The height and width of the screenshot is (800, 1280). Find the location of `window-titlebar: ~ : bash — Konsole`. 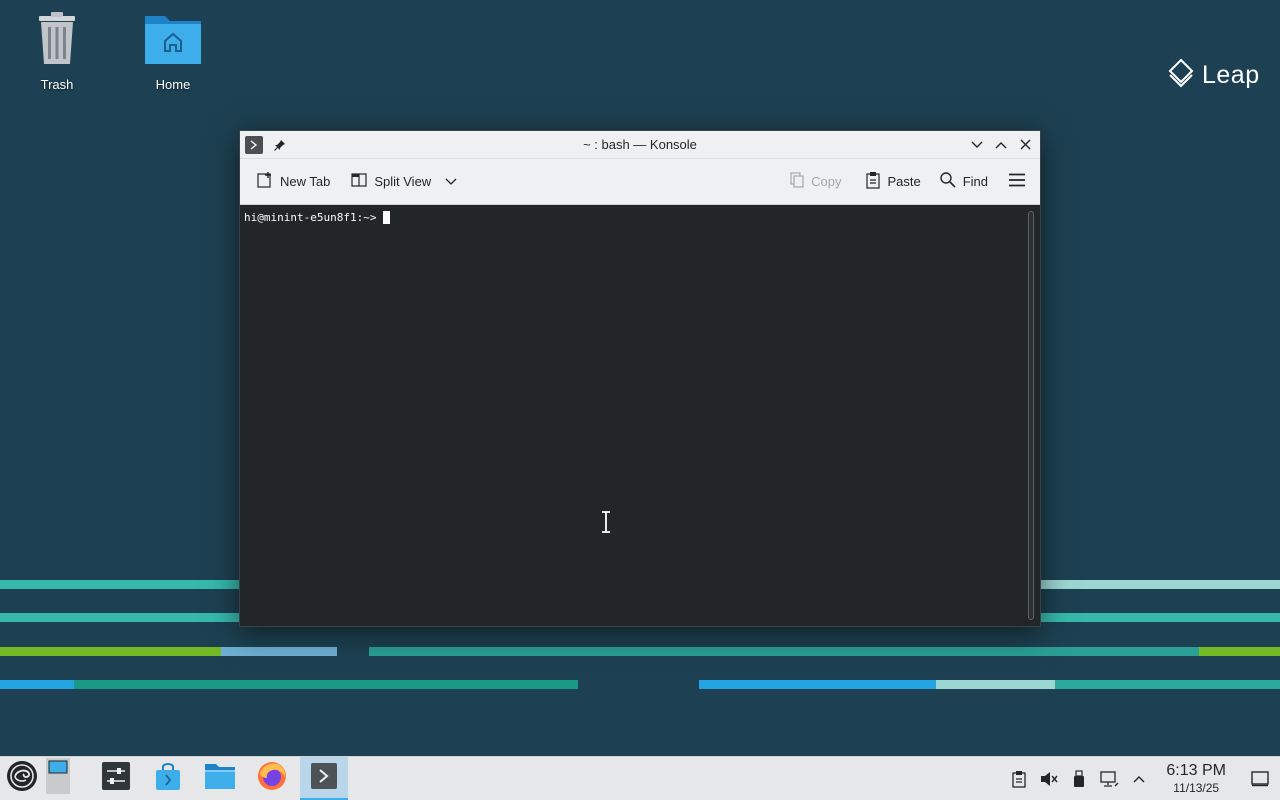

window-titlebar: ~ : bash — Konsole is located at coordinates (640, 145).